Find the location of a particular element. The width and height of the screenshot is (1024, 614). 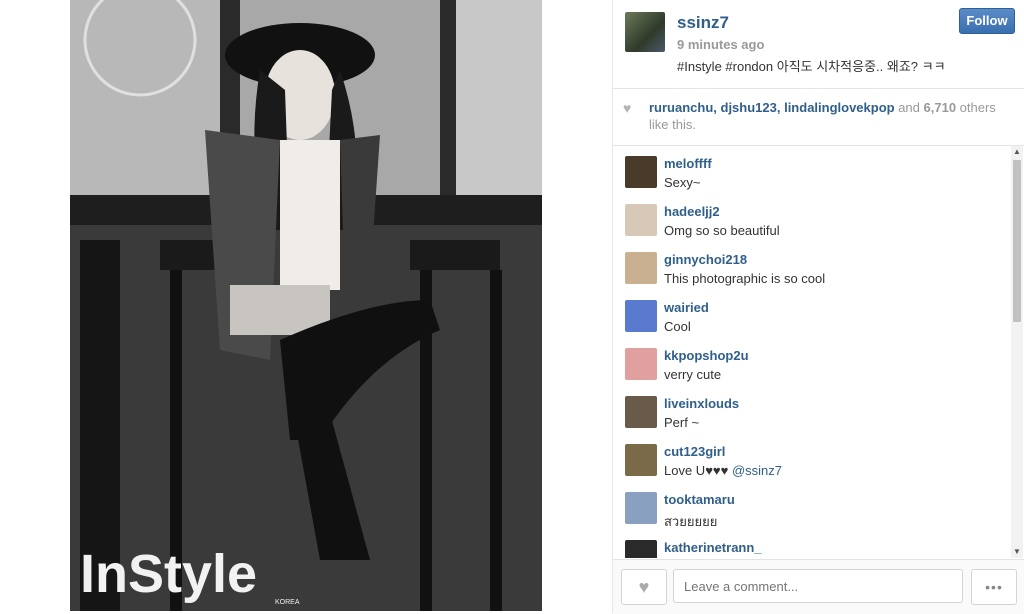

more-options-button: ••• is located at coordinates (994, 587).